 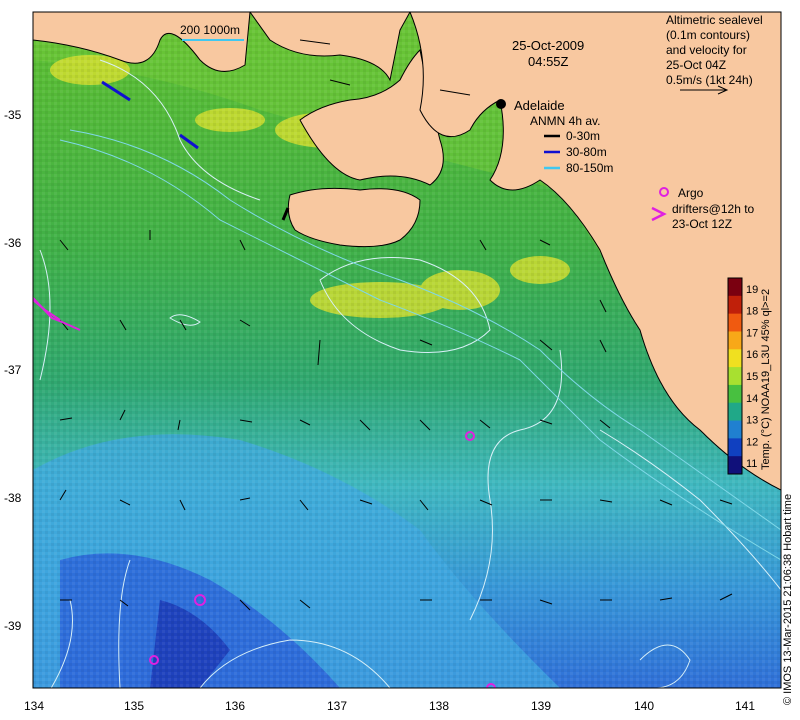 What do you see at coordinates (702, 224) in the screenshot?
I see `drifter-legend-line: 23-Oct 12Z` at bounding box center [702, 224].